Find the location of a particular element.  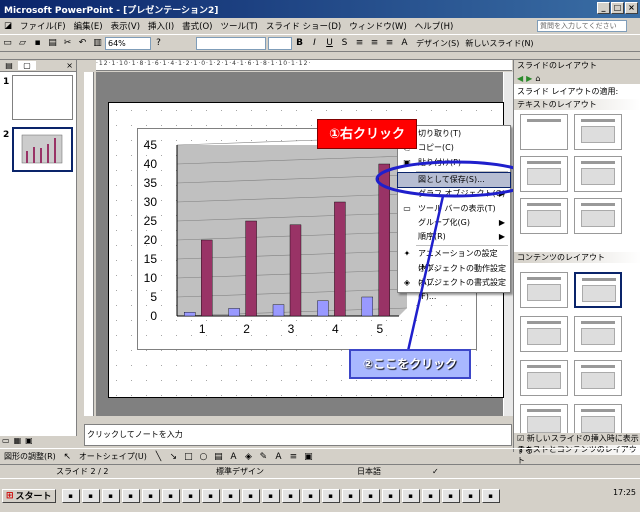

start-button: ⊞ スタート is located at coordinates (29, 495).